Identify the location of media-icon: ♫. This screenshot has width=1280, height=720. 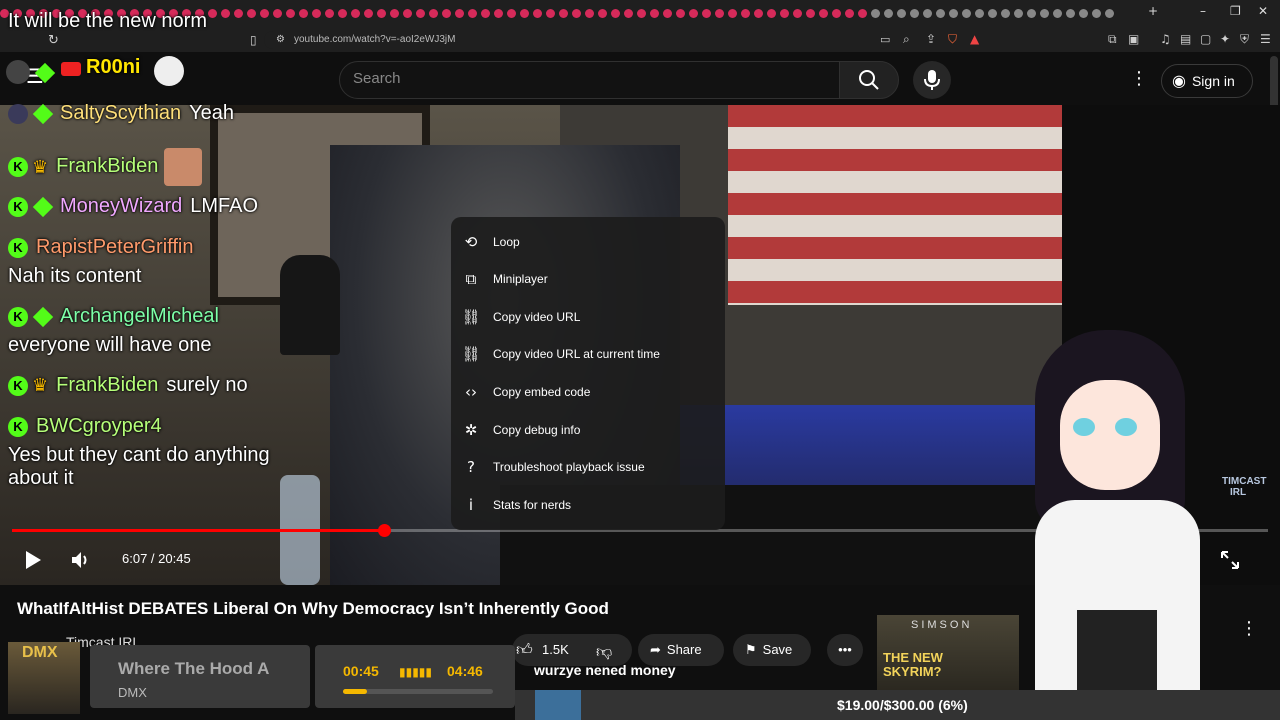
(1165, 39).